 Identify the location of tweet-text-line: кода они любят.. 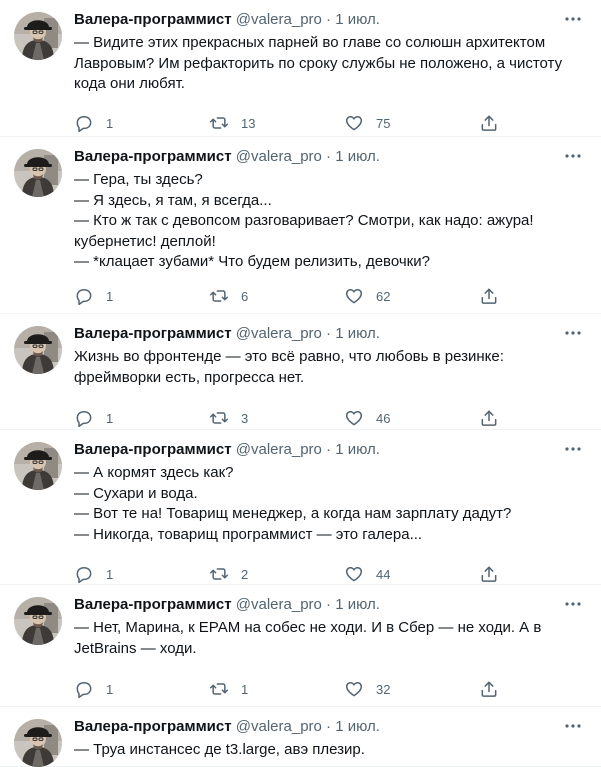
(129, 83).